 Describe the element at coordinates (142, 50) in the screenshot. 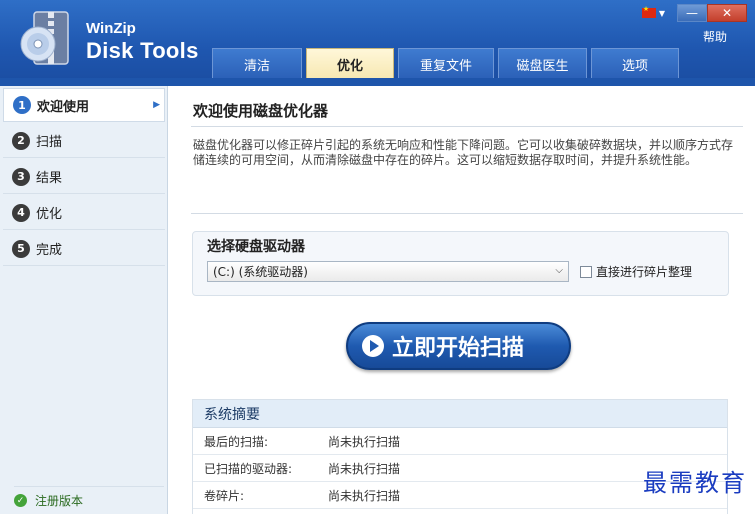

I see `product-name: Disk Tools` at that location.